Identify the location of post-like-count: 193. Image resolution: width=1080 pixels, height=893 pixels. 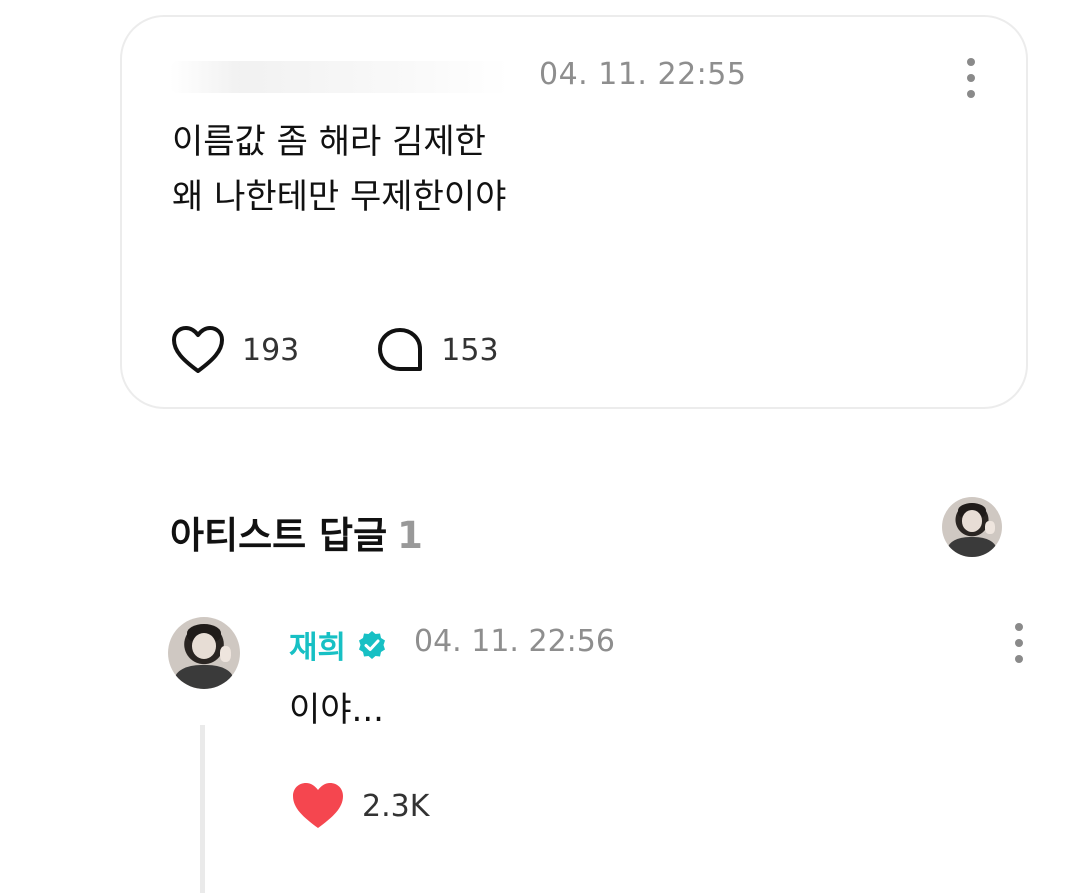
(271, 350).